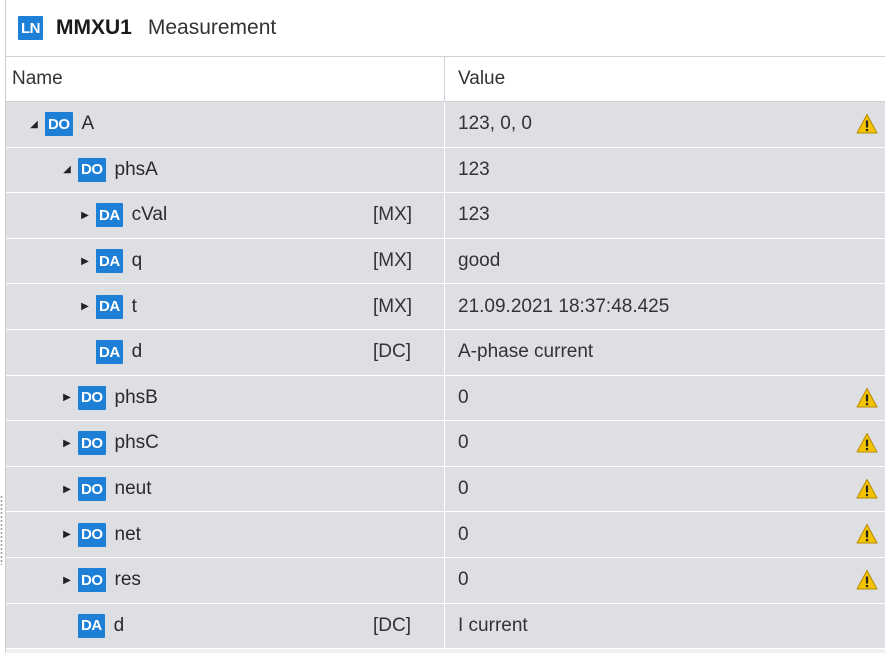 This screenshot has width=885, height=653. Describe the element at coordinates (495, 124) in the screenshot. I see `tree-row-value: 123, 0, 0` at that location.